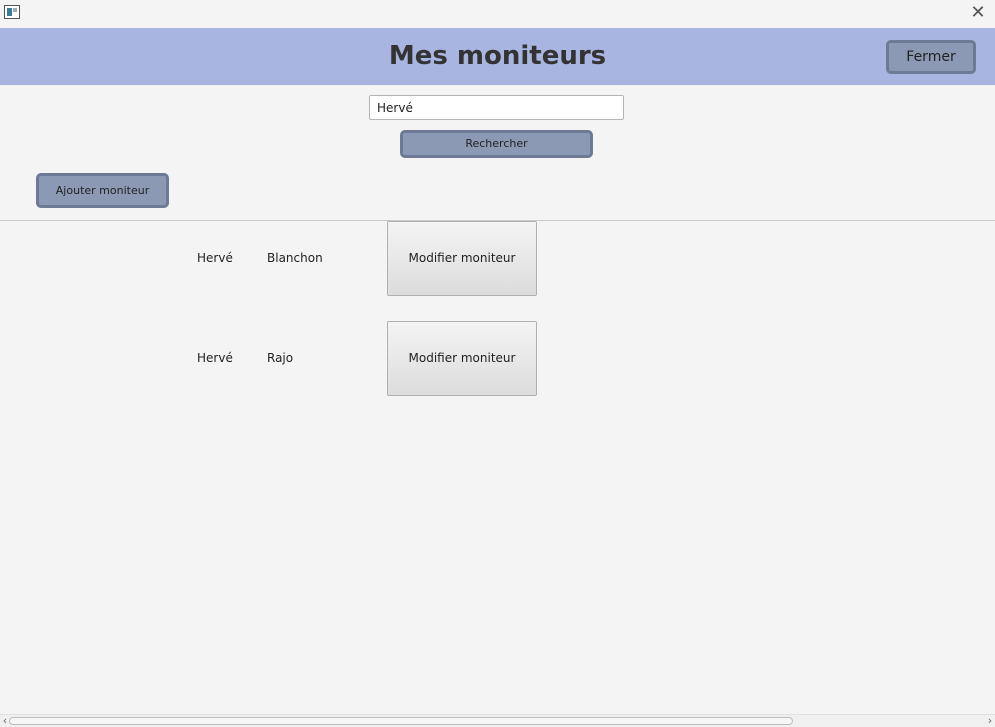 The image size is (995, 727). Describe the element at coordinates (496, 144) in the screenshot. I see `search-button: Rechercher` at that location.